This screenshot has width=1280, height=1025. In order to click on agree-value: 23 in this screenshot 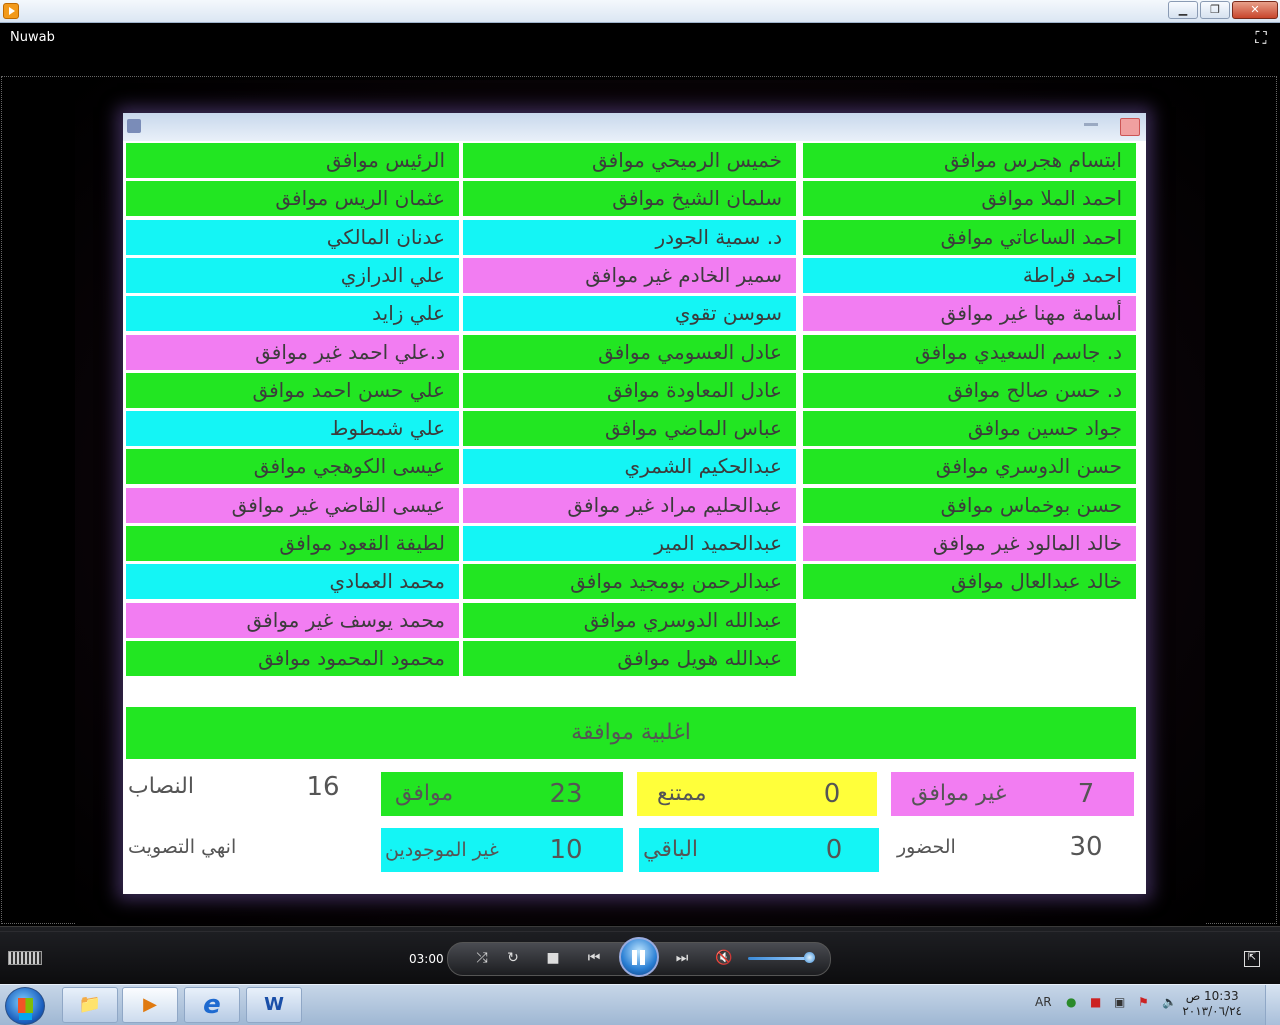, I will do `click(566, 794)`.